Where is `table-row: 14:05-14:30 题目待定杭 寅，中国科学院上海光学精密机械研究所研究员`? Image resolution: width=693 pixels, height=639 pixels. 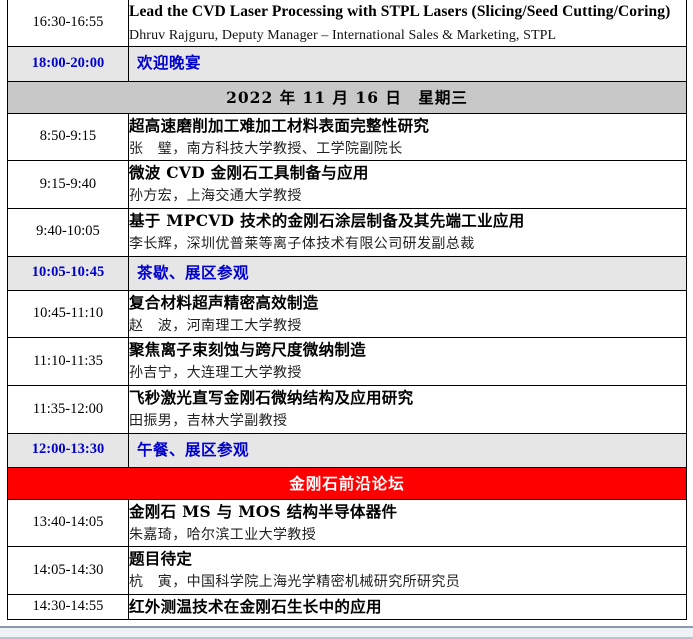
table-row: 14:05-14:30 题目待定杭 寅，中国科学院上海光学精密机械研究所研究员 is located at coordinates (347, 571).